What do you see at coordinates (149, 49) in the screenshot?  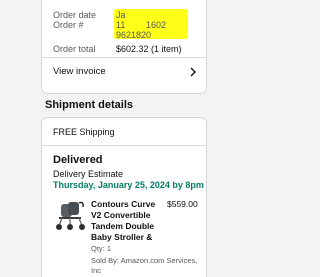 I see `order-total-value: $602.32 (1 item)` at bounding box center [149, 49].